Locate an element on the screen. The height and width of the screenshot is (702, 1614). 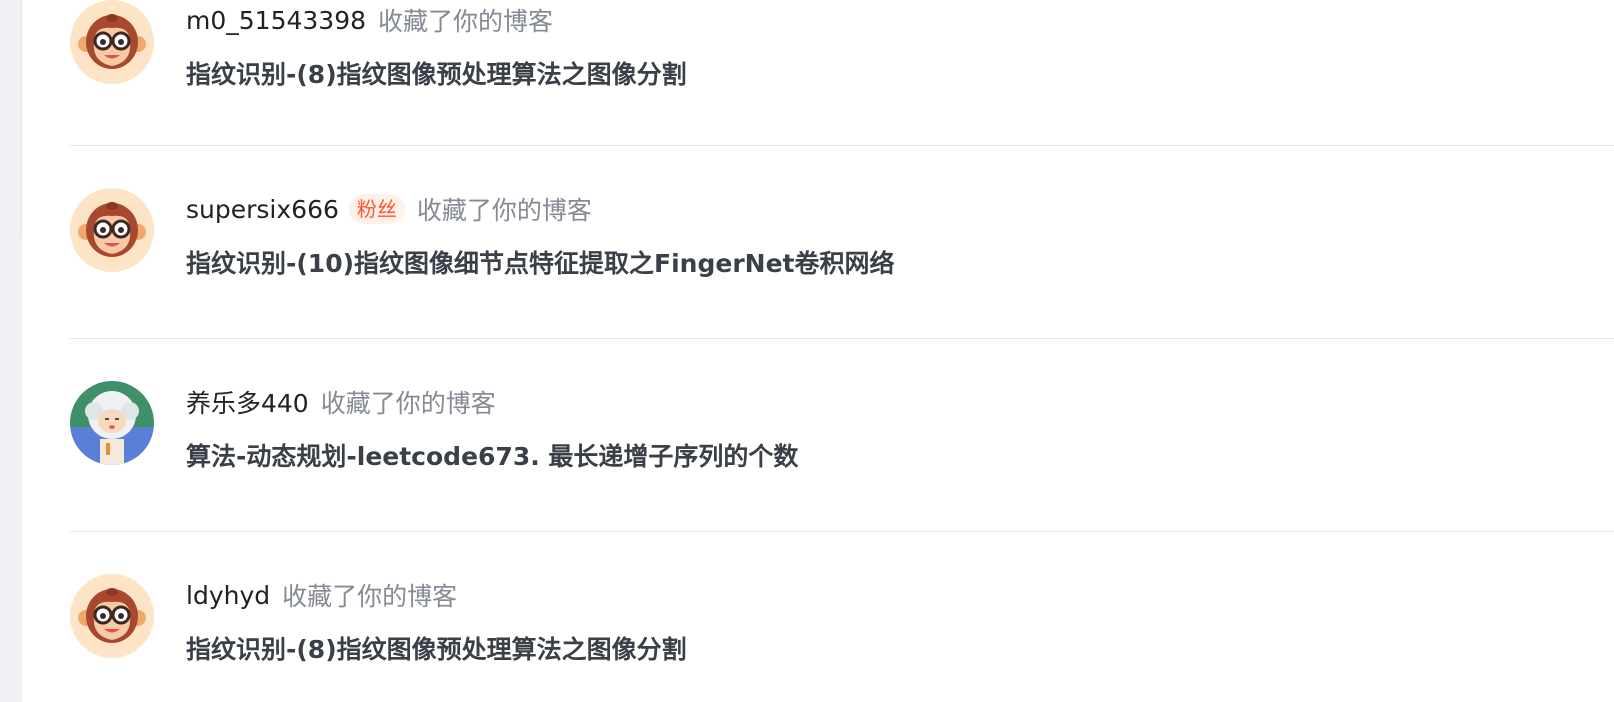
blog-title-link: 算法-动态规划-leetcode673. 最长递增子序列的个数 is located at coordinates (492, 455).